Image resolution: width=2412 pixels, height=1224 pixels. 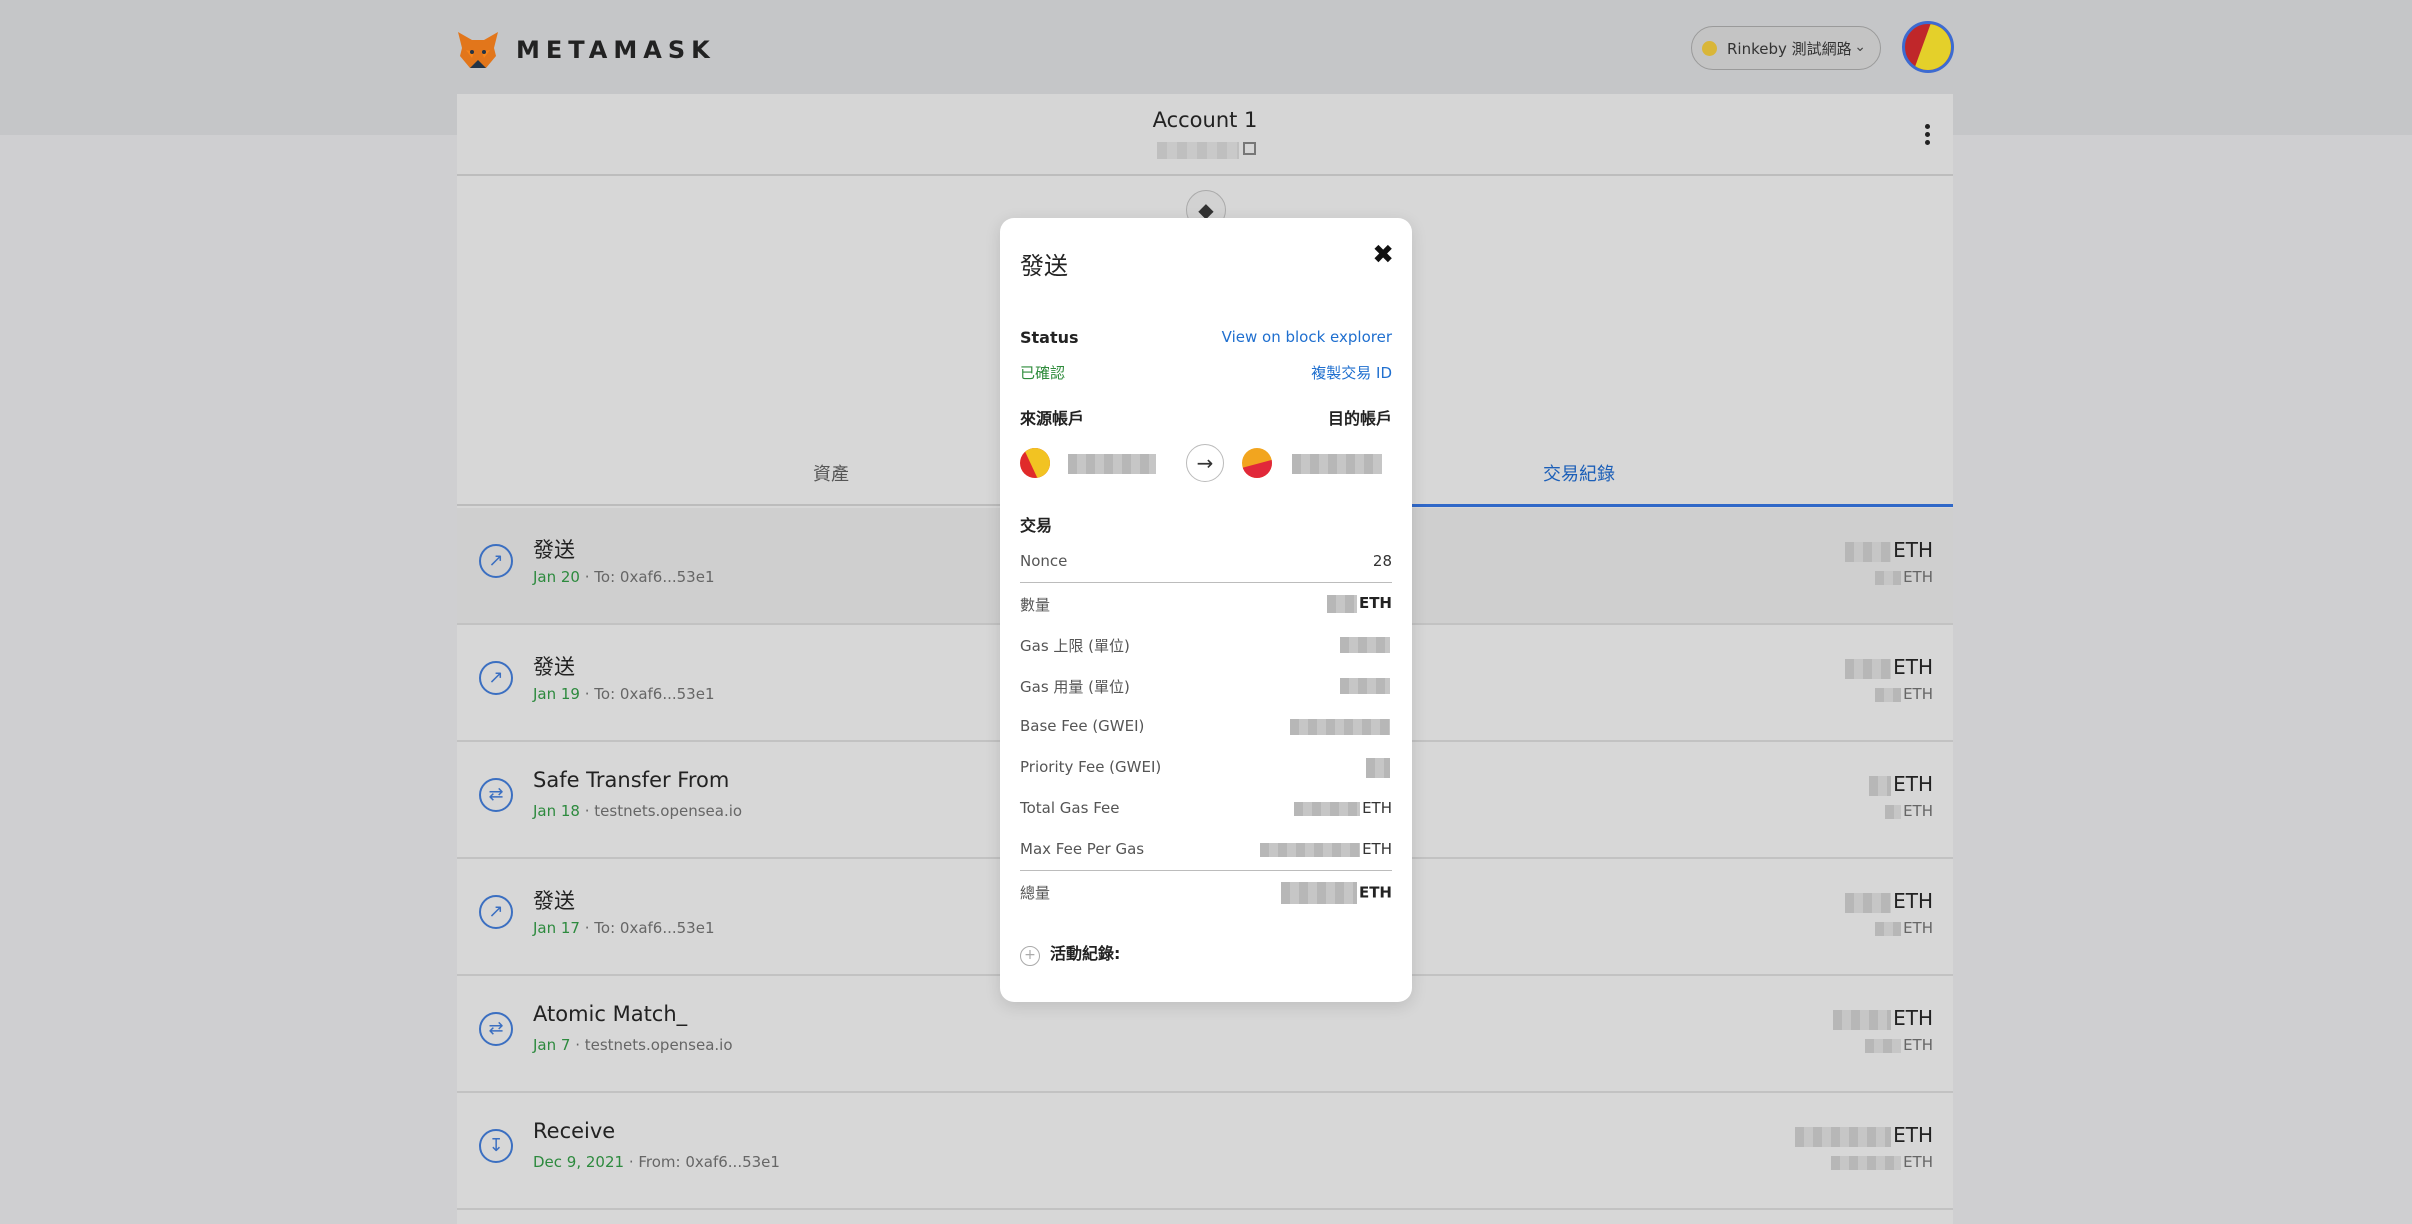 I want to click on total-gas-fee-row: Total Gas Fee ETH, so click(x=1206, y=809).